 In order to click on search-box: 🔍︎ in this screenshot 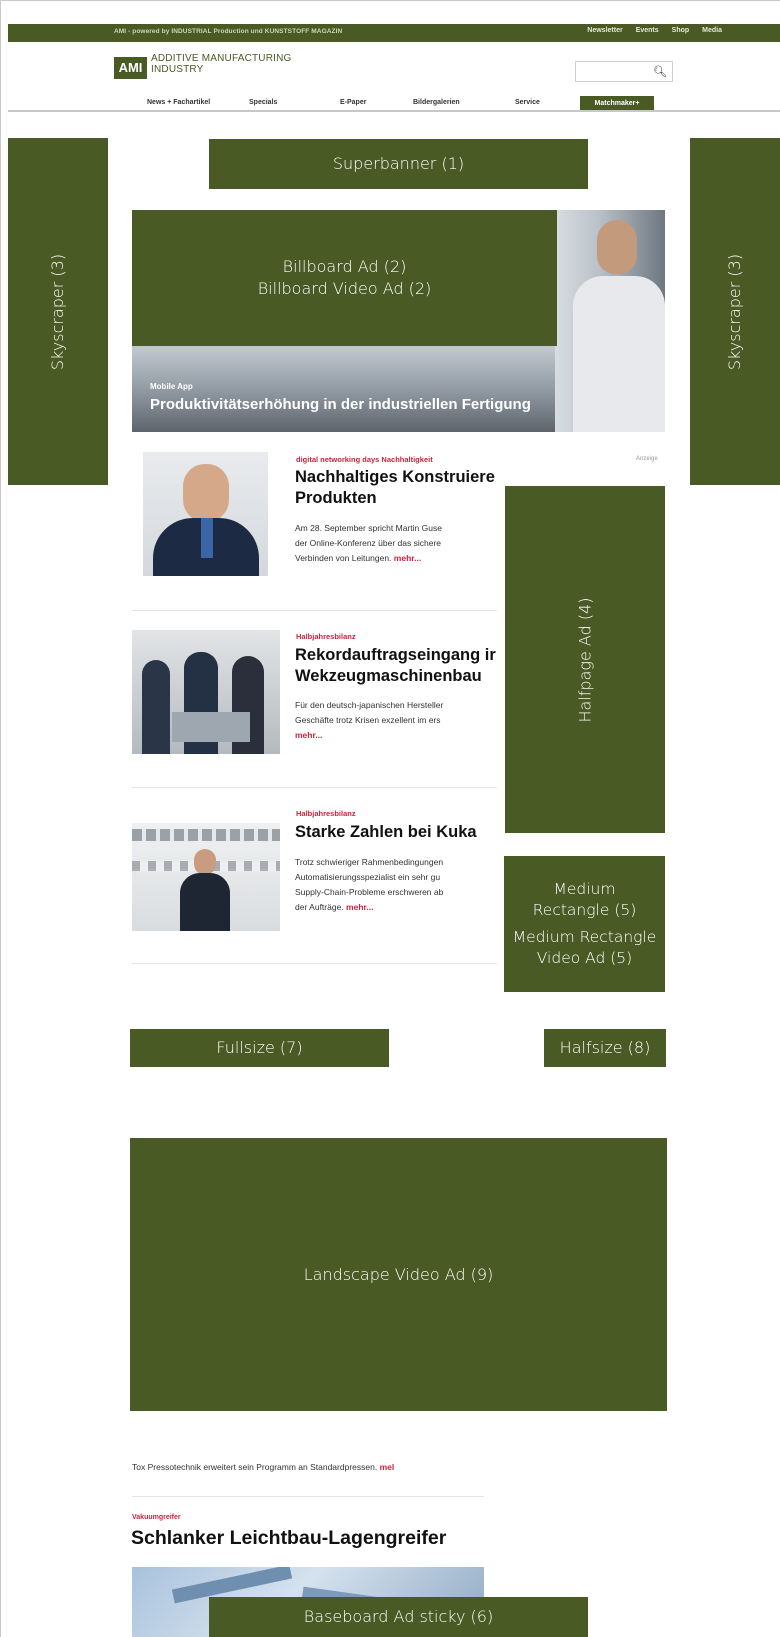, I will do `click(624, 71)`.